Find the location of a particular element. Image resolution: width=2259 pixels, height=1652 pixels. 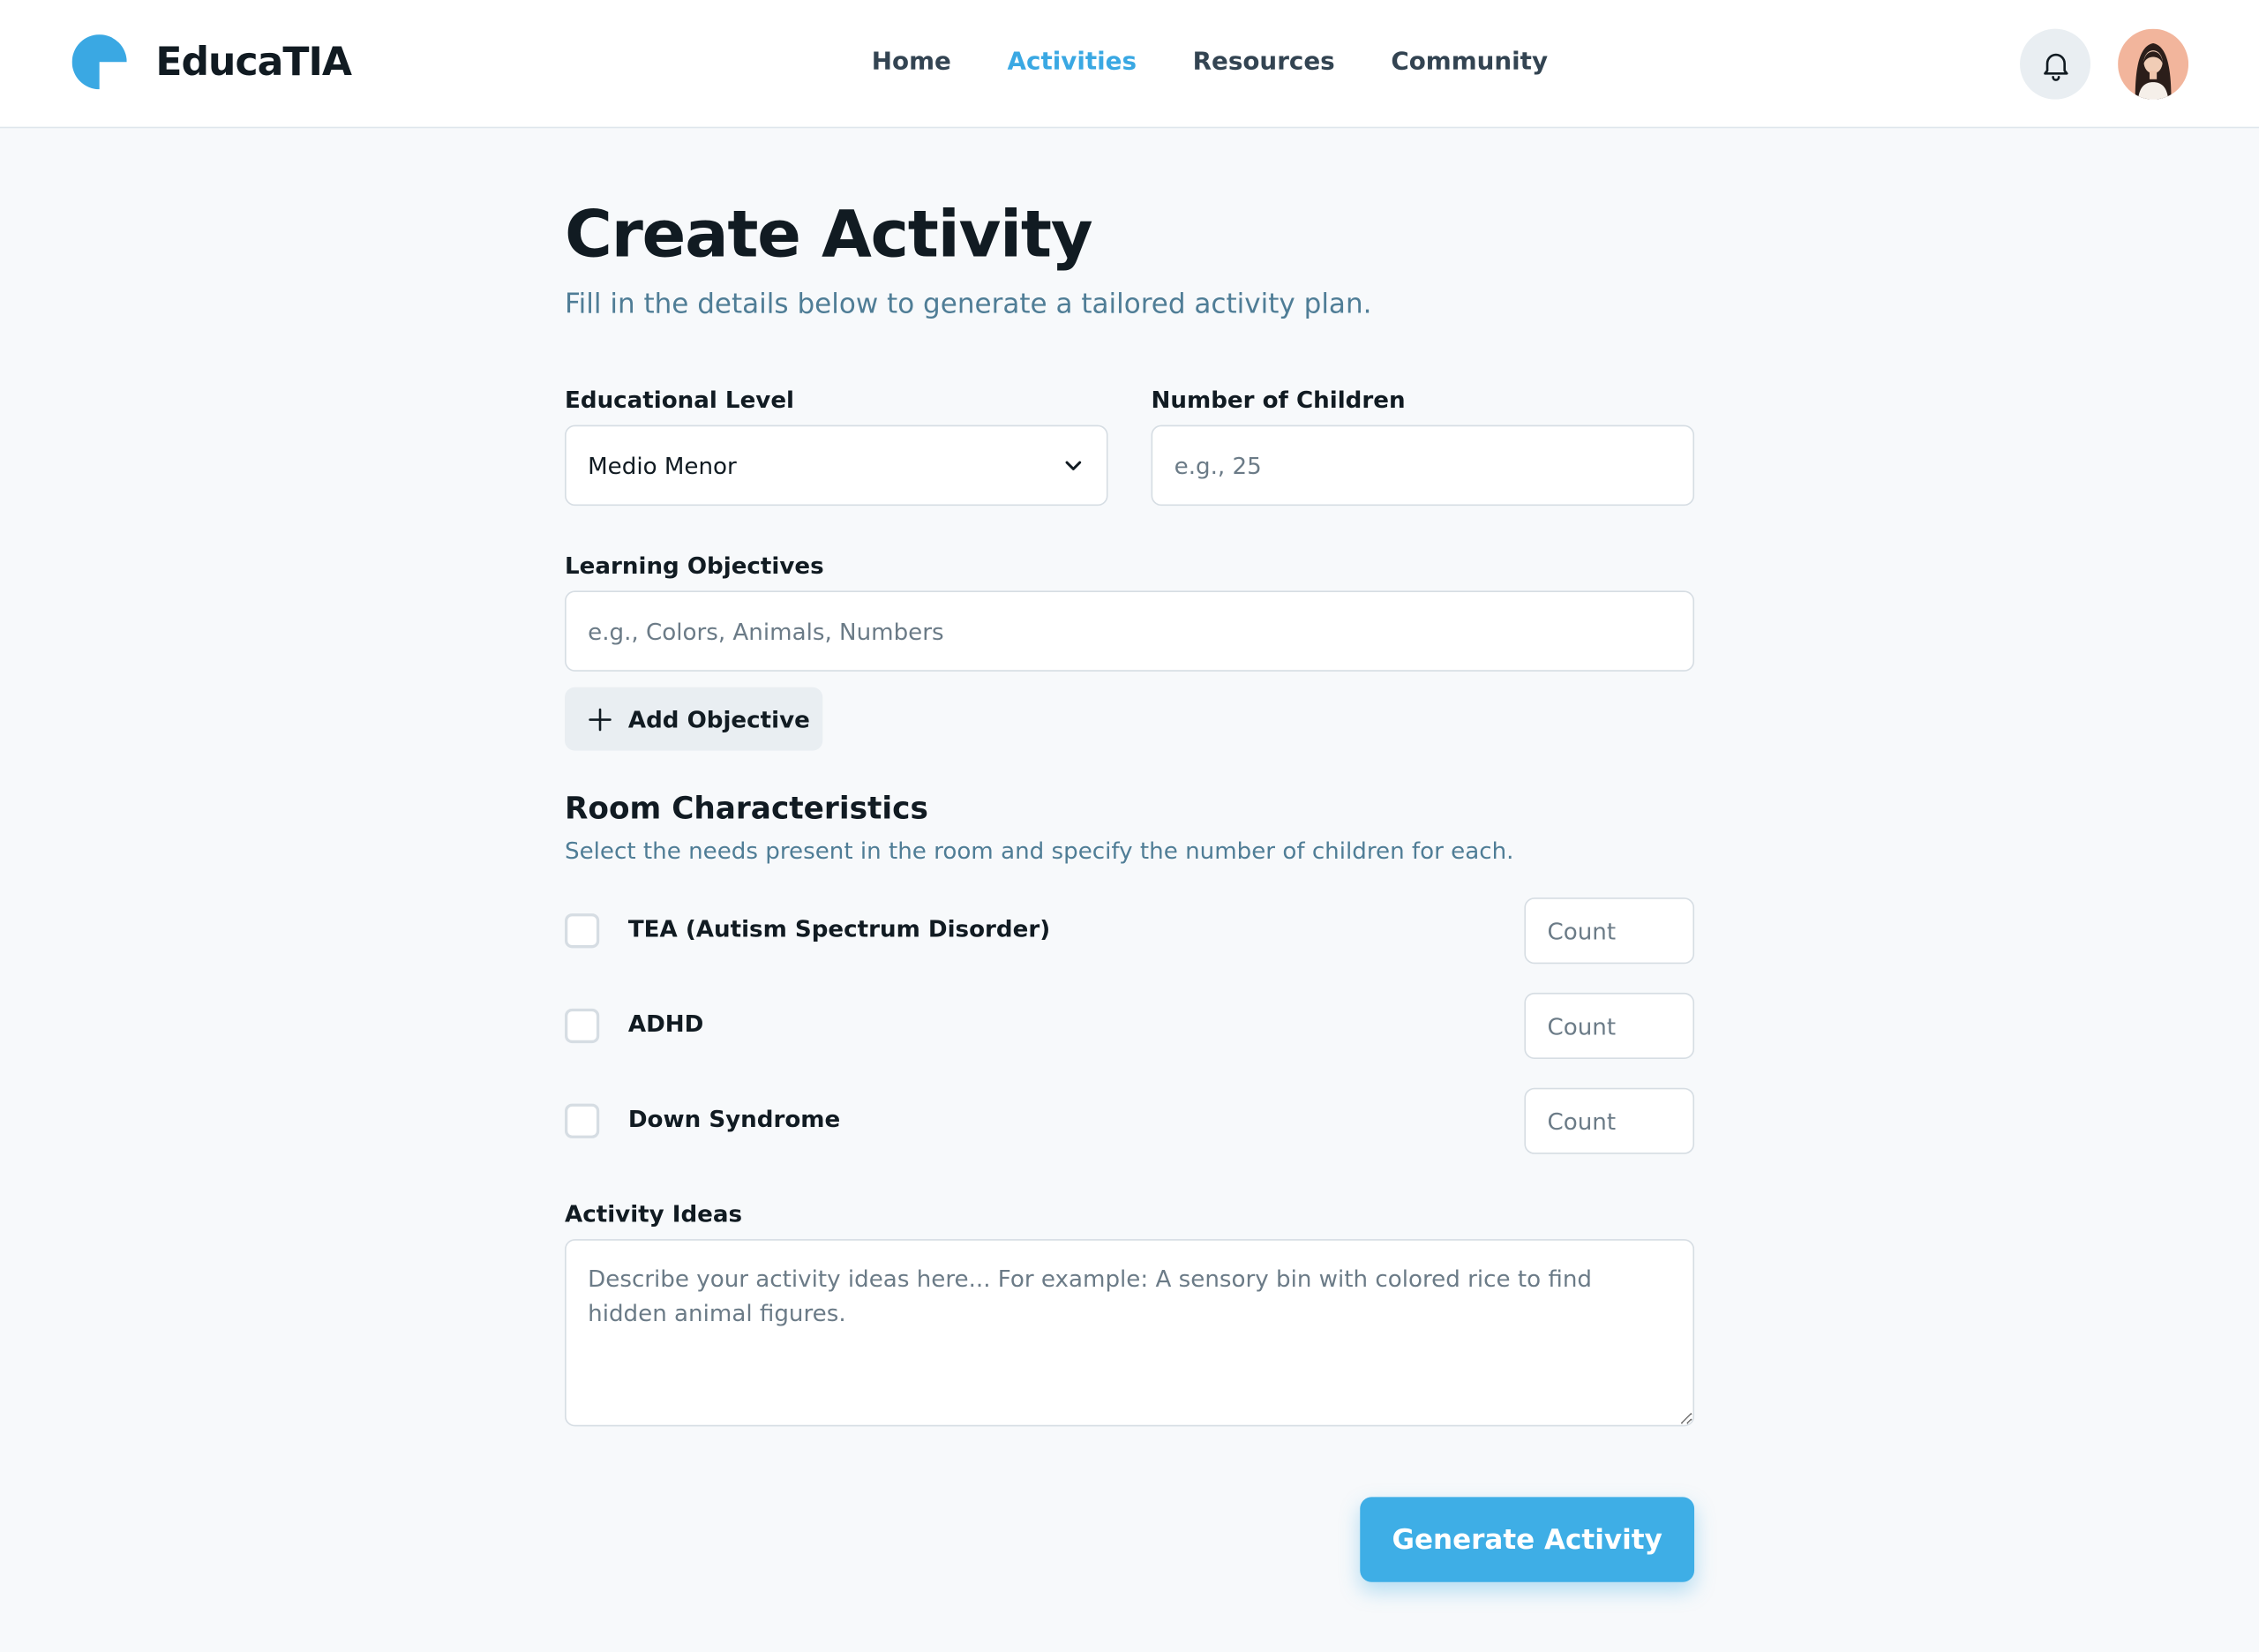

activity-ideas-textarea is located at coordinates (1130, 1333).